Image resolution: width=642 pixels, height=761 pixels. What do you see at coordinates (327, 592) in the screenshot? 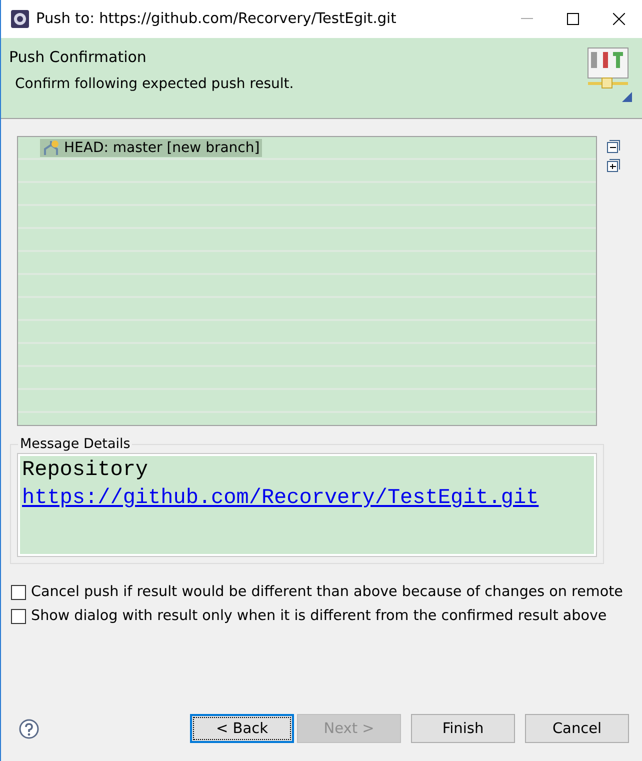
I see `checkbox-label: Cancel push if result would be different than above because of changes on remote` at bounding box center [327, 592].